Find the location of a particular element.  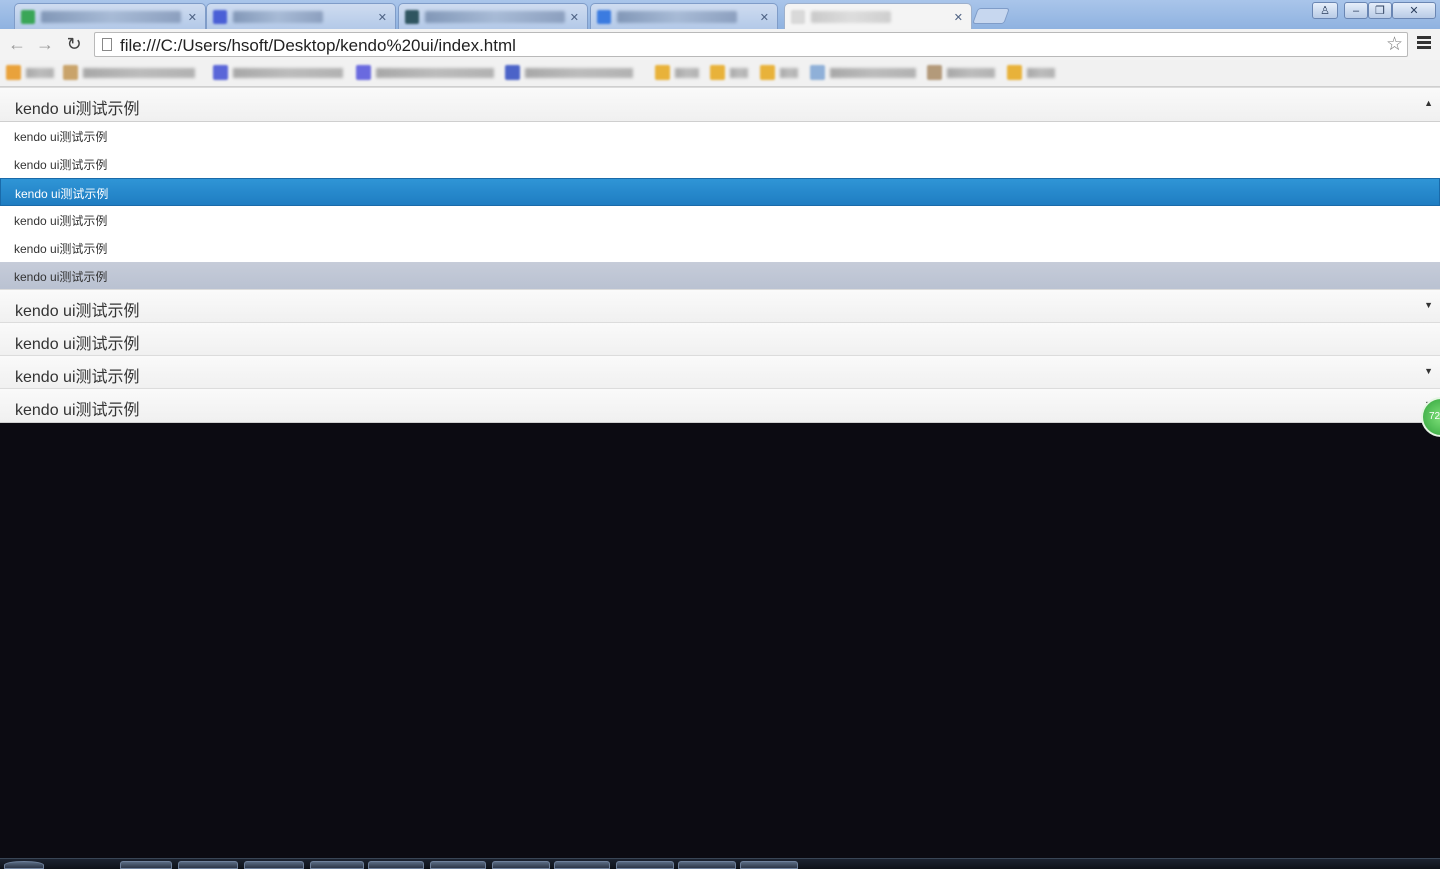

browser-tab-4: ✕ is located at coordinates (684, 16).